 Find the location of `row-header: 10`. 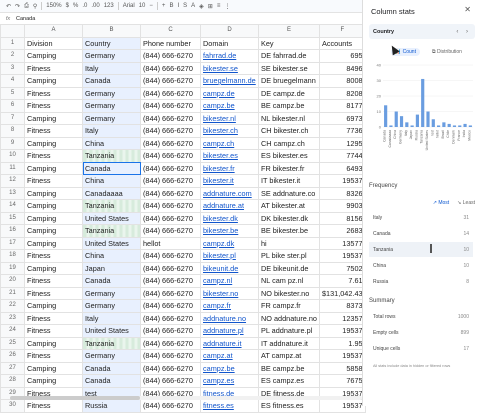

row-header: 10 is located at coordinates (12, 156).